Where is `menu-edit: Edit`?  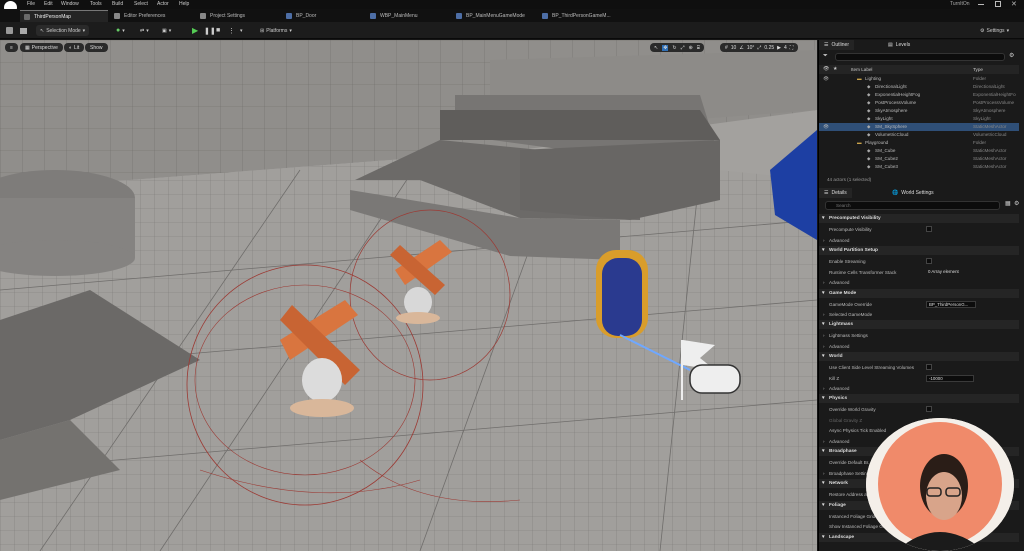
menu-edit: Edit is located at coordinates (48, 4).